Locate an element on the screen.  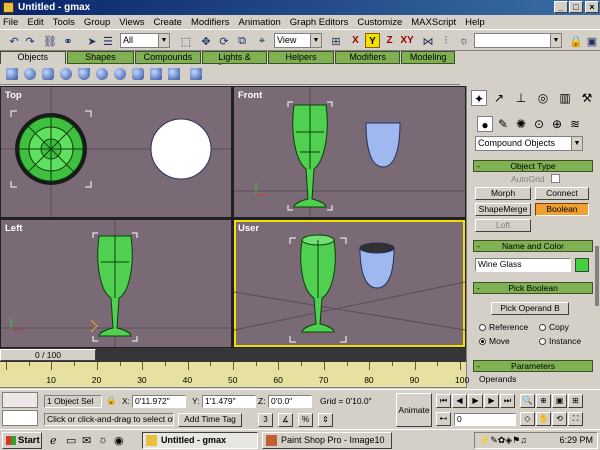
tab-compounds: Compounds is located at coordinates (168, 57).